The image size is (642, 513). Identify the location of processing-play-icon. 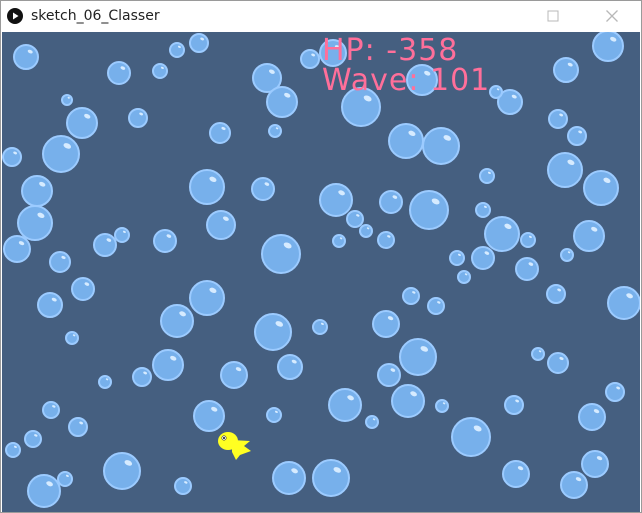
(15, 16).